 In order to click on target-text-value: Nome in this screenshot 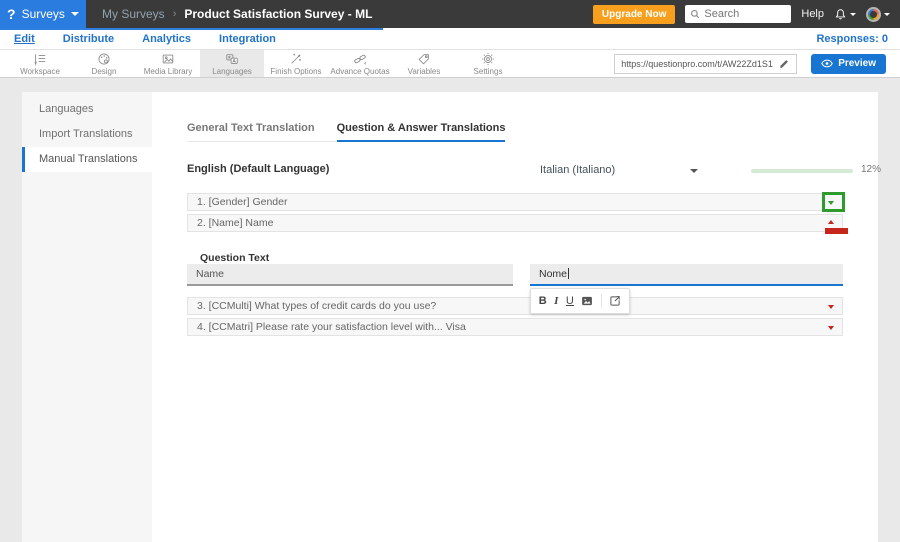, I will do `click(553, 274)`.